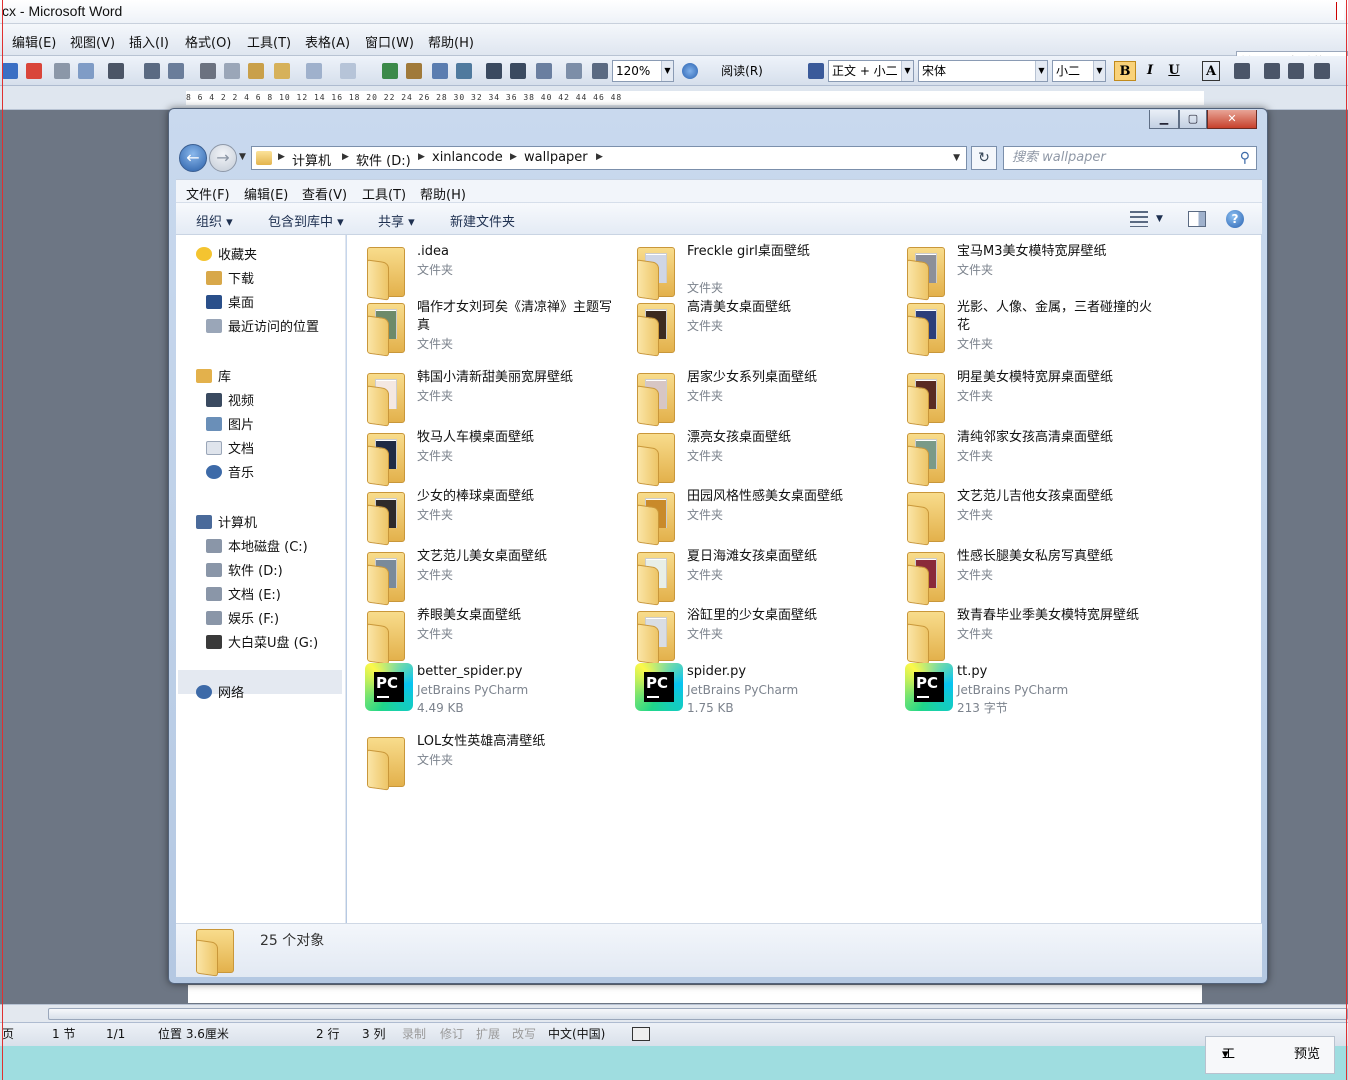 The height and width of the screenshot is (1080, 1348). What do you see at coordinates (1235, 219) in the screenshot?
I see `help-icon: ?` at bounding box center [1235, 219].